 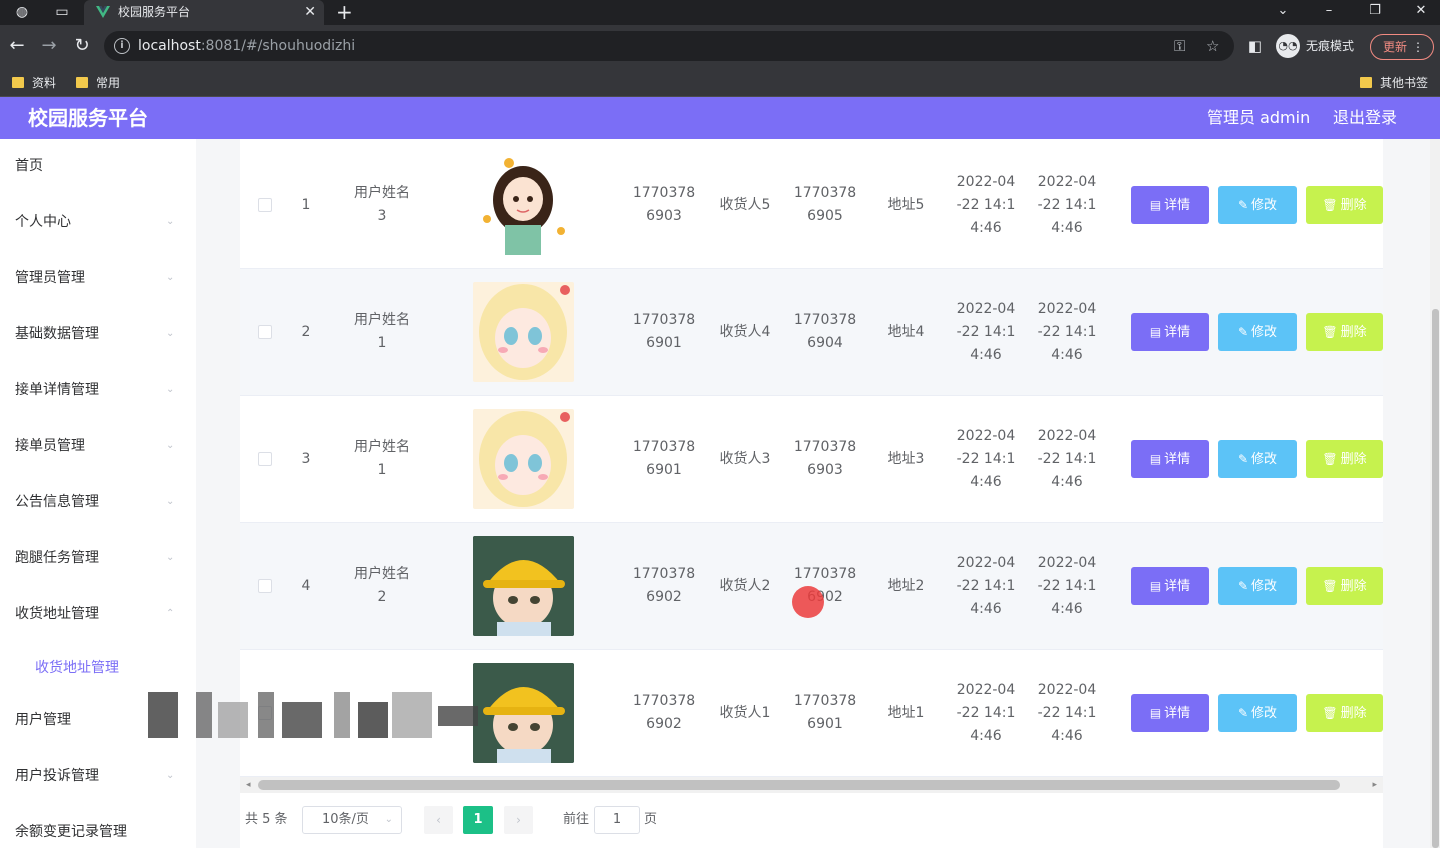 I want to click on next-page-button: ›, so click(x=518, y=820).